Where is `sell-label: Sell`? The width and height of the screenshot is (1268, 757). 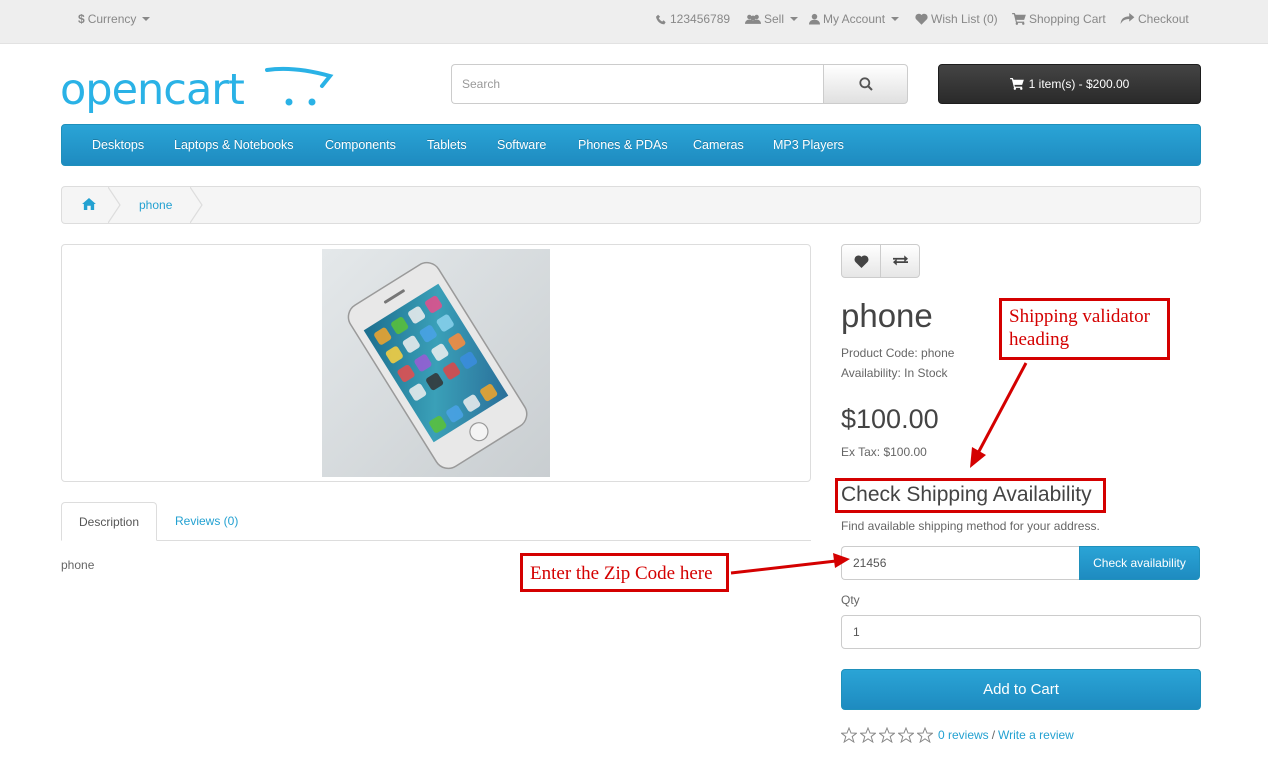
sell-label: Sell is located at coordinates (774, 19).